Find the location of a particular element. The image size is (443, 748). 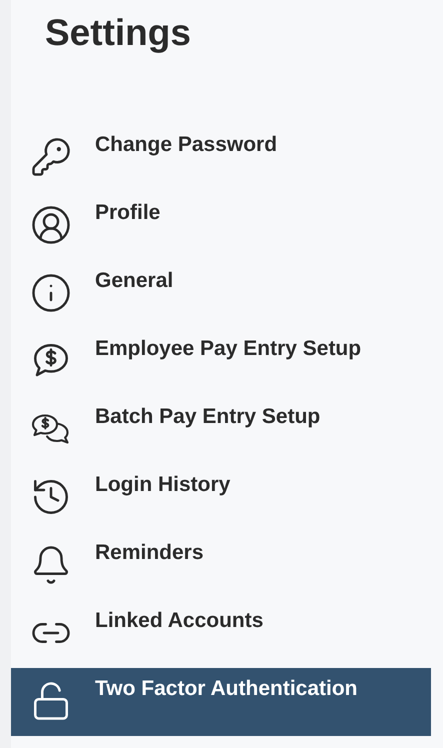

key-icon is located at coordinates (51, 157).